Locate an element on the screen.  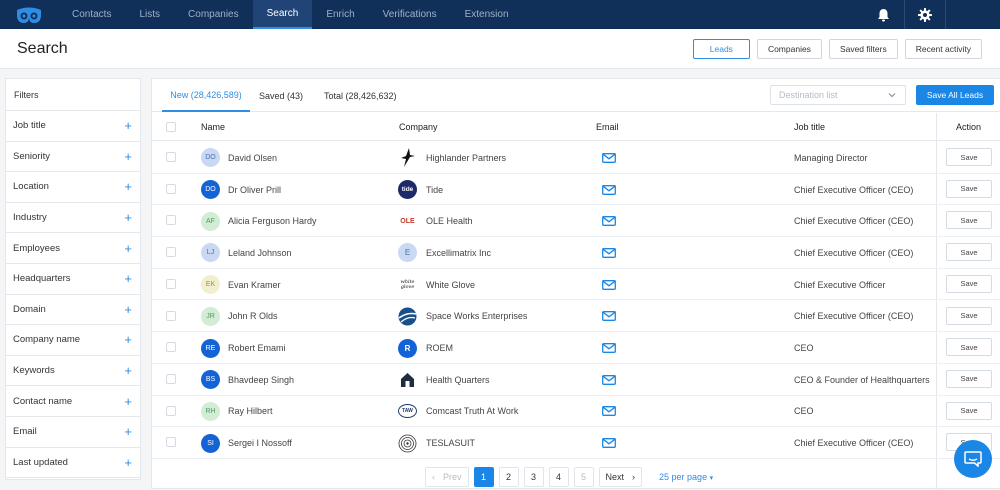
filter-contact-name: Contact name + is located at coordinates (73, 401).